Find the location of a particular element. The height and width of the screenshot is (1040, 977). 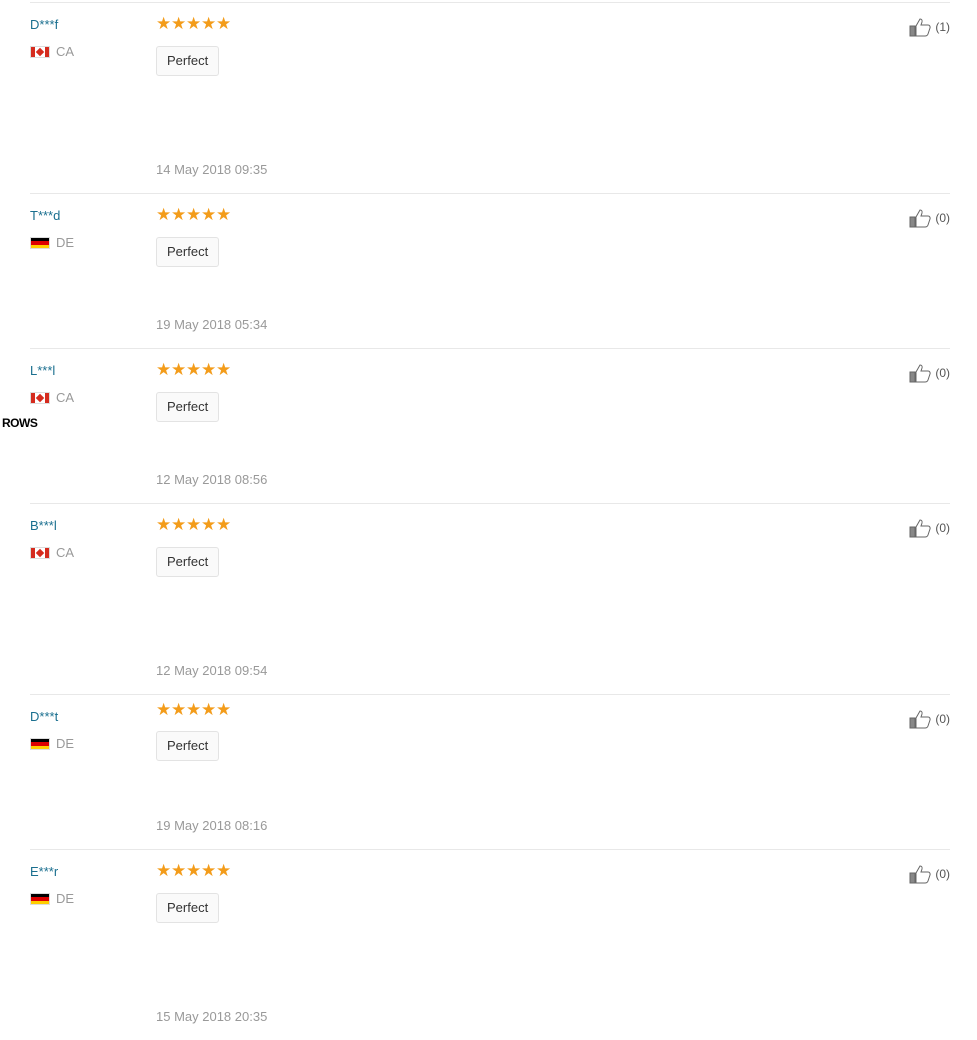

reviewer-name: D***t is located at coordinates (44, 716).